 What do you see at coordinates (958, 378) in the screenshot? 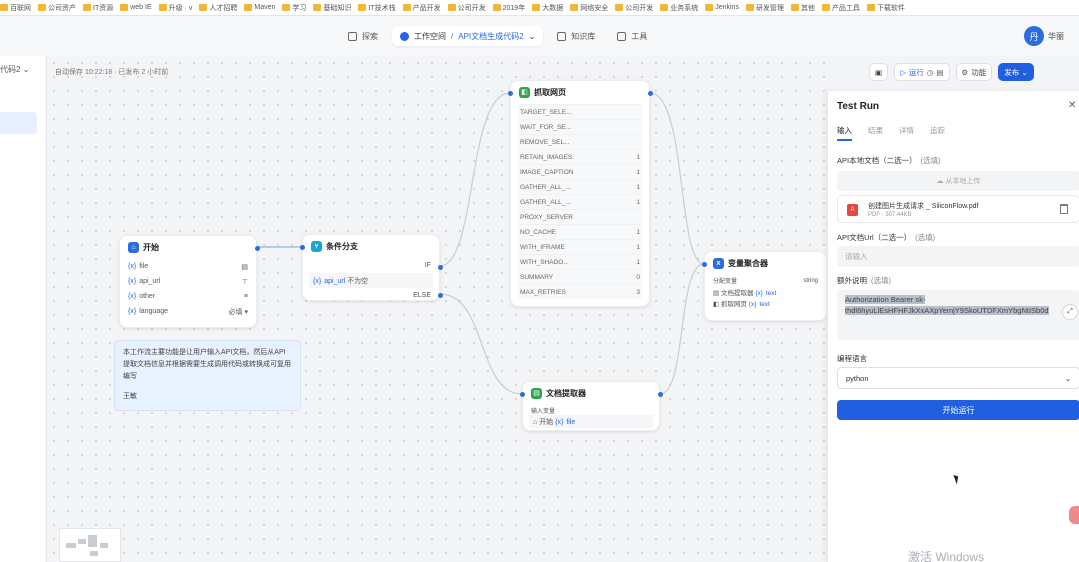
I see `language-select: python ⌄` at bounding box center [958, 378].